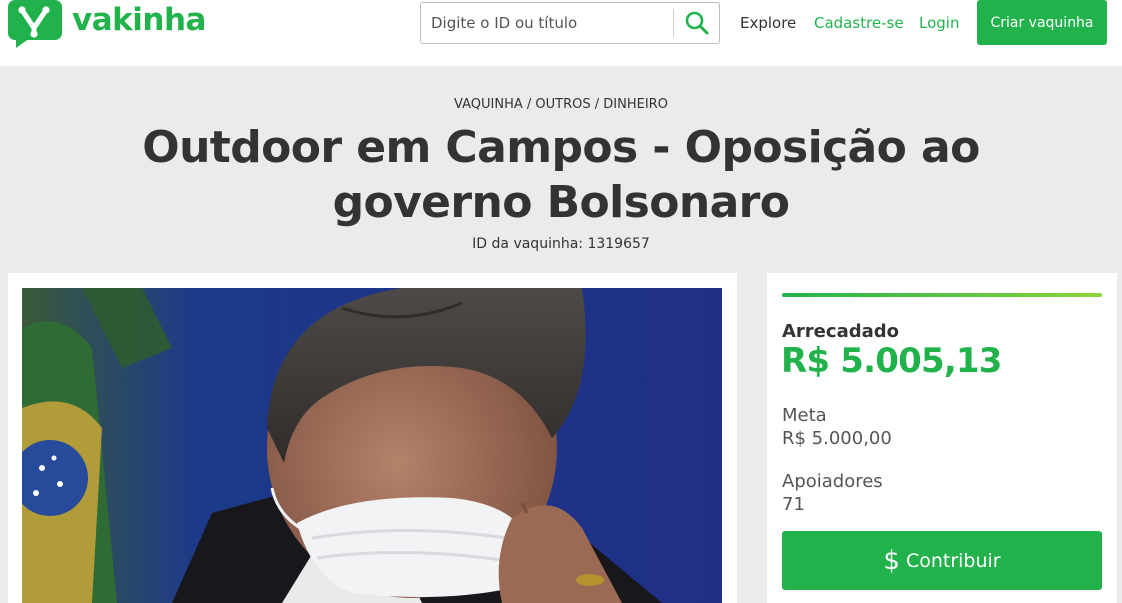 The image size is (1122, 603). Describe the element at coordinates (804, 415) in the screenshot. I see `goal-label: Meta` at that location.